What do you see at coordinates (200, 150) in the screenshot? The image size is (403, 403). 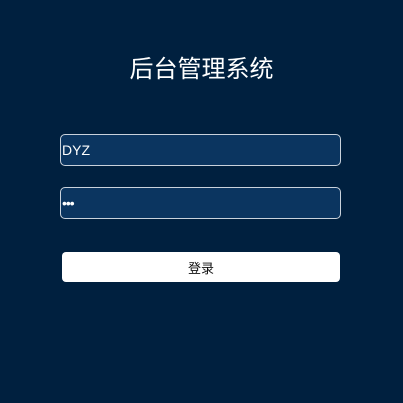 I see `username-input` at bounding box center [200, 150].